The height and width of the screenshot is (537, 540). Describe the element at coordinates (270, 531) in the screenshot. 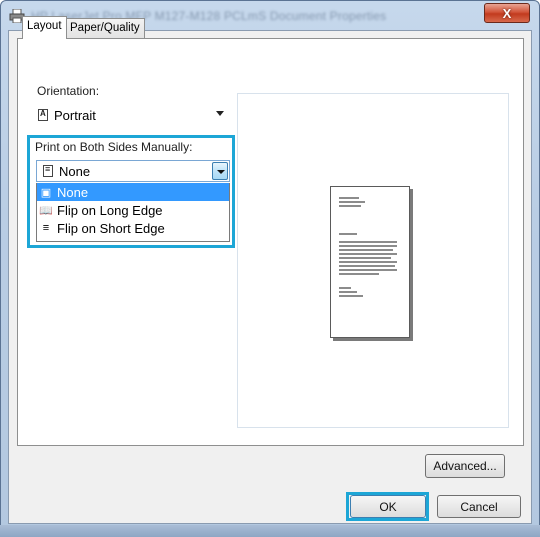

I see `bottom-frame-edge` at that location.